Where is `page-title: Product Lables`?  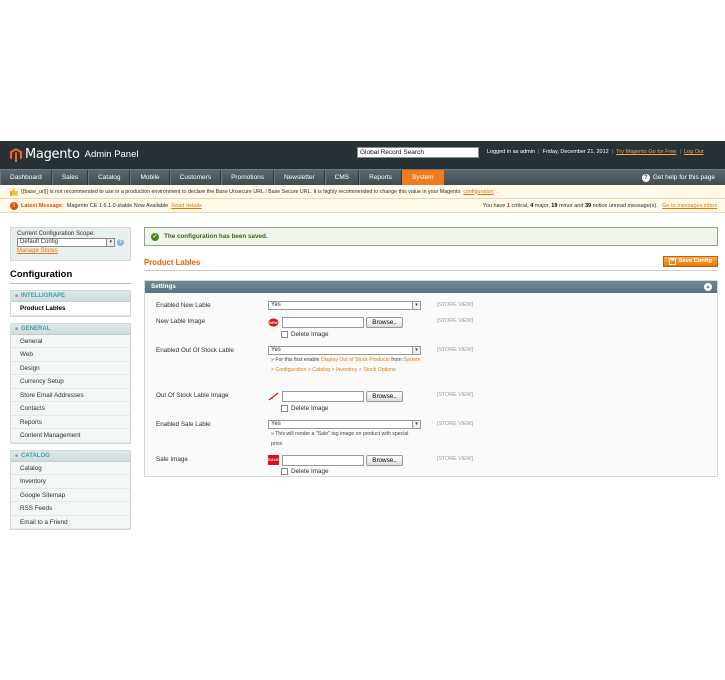 page-title: Product Lables is located at coordinates (172, 262).